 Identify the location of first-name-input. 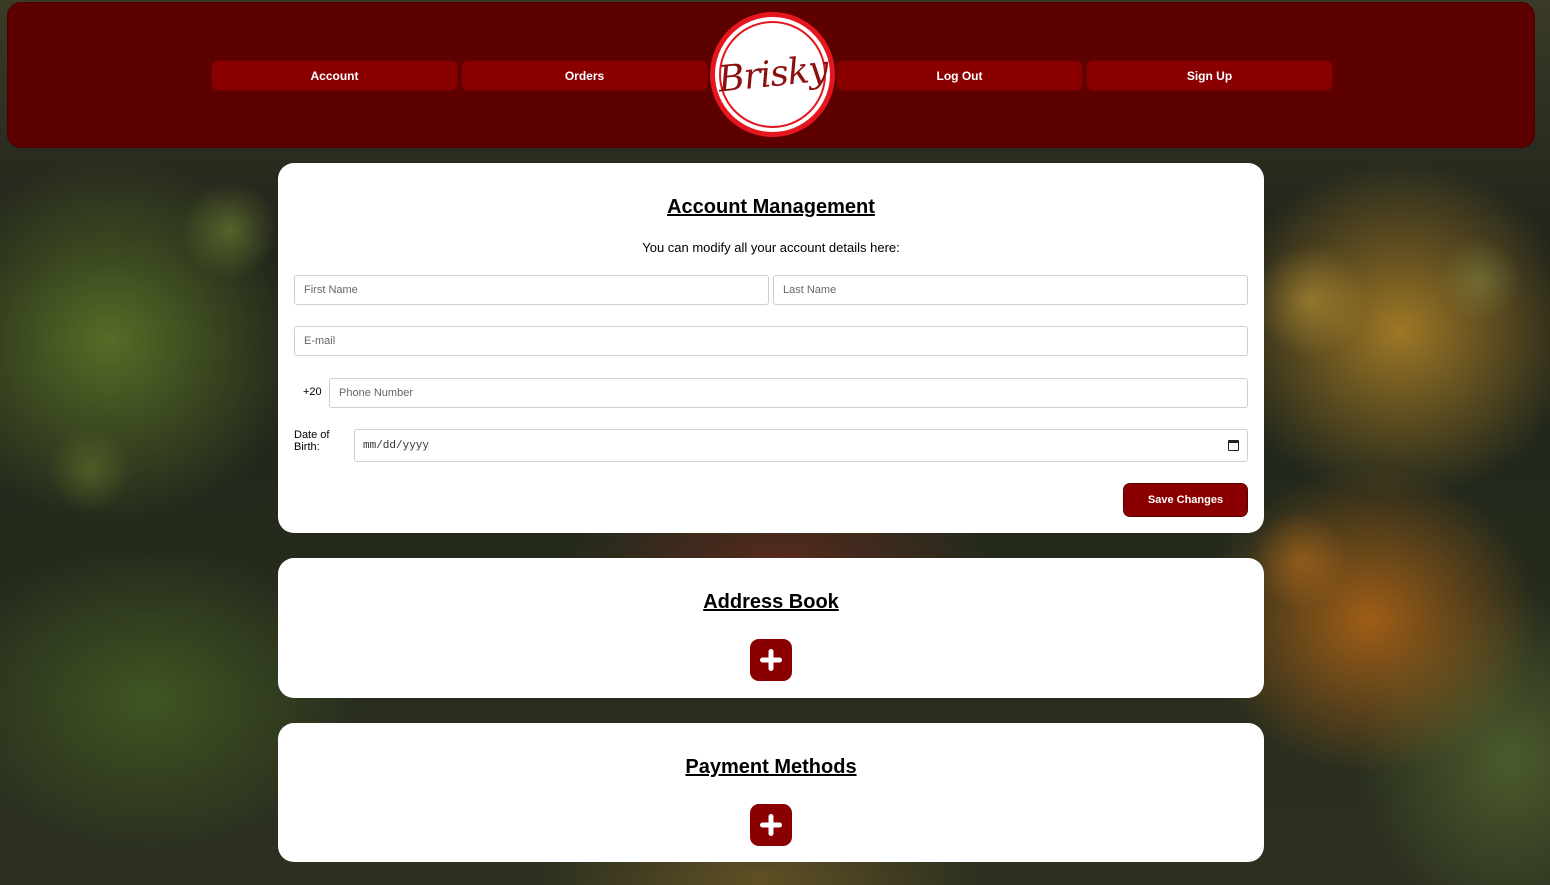
(531, 290).